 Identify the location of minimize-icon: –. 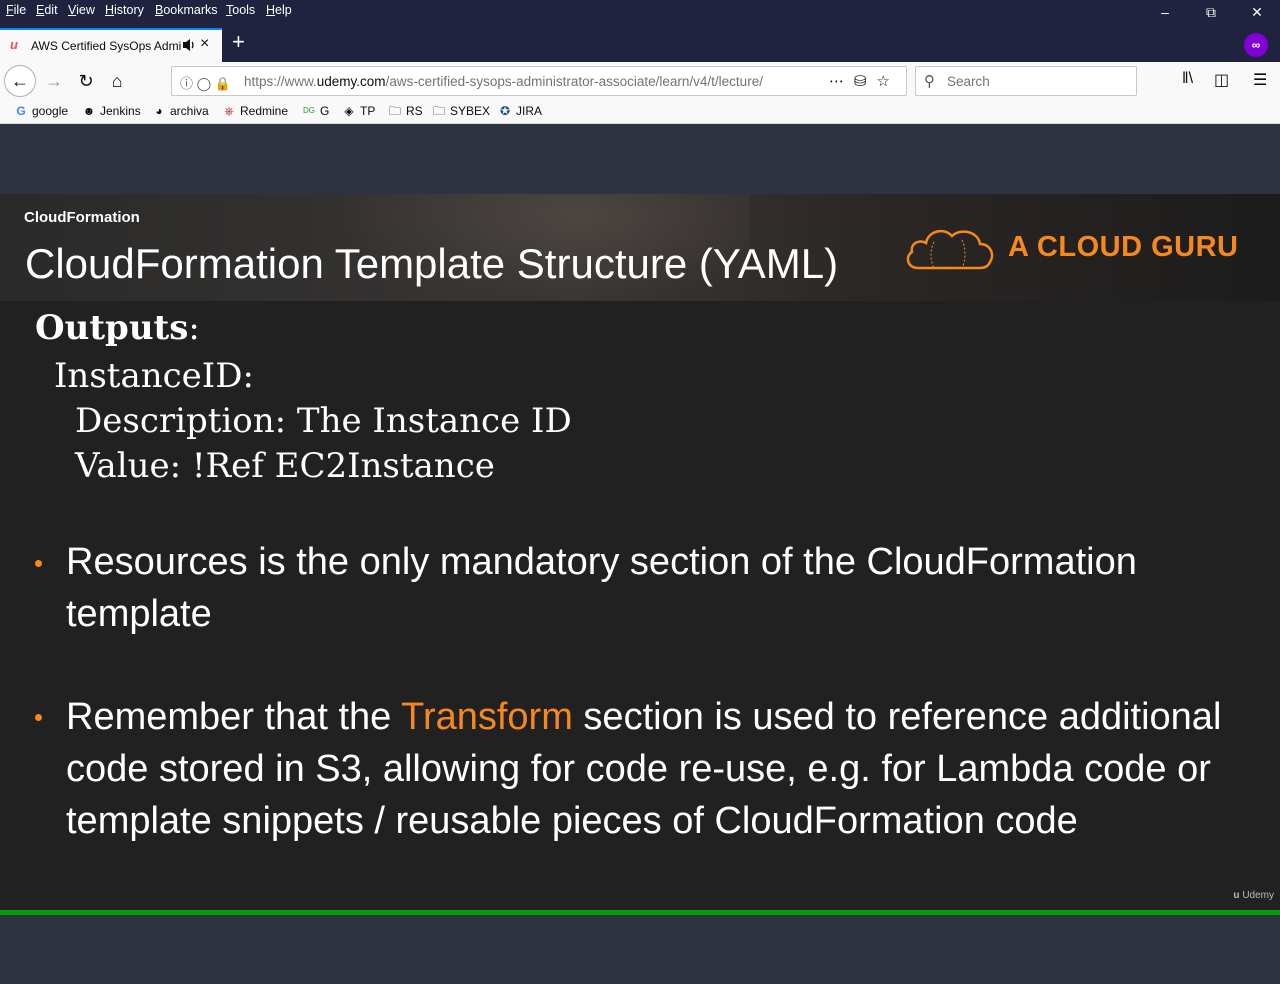
(1165, 12).